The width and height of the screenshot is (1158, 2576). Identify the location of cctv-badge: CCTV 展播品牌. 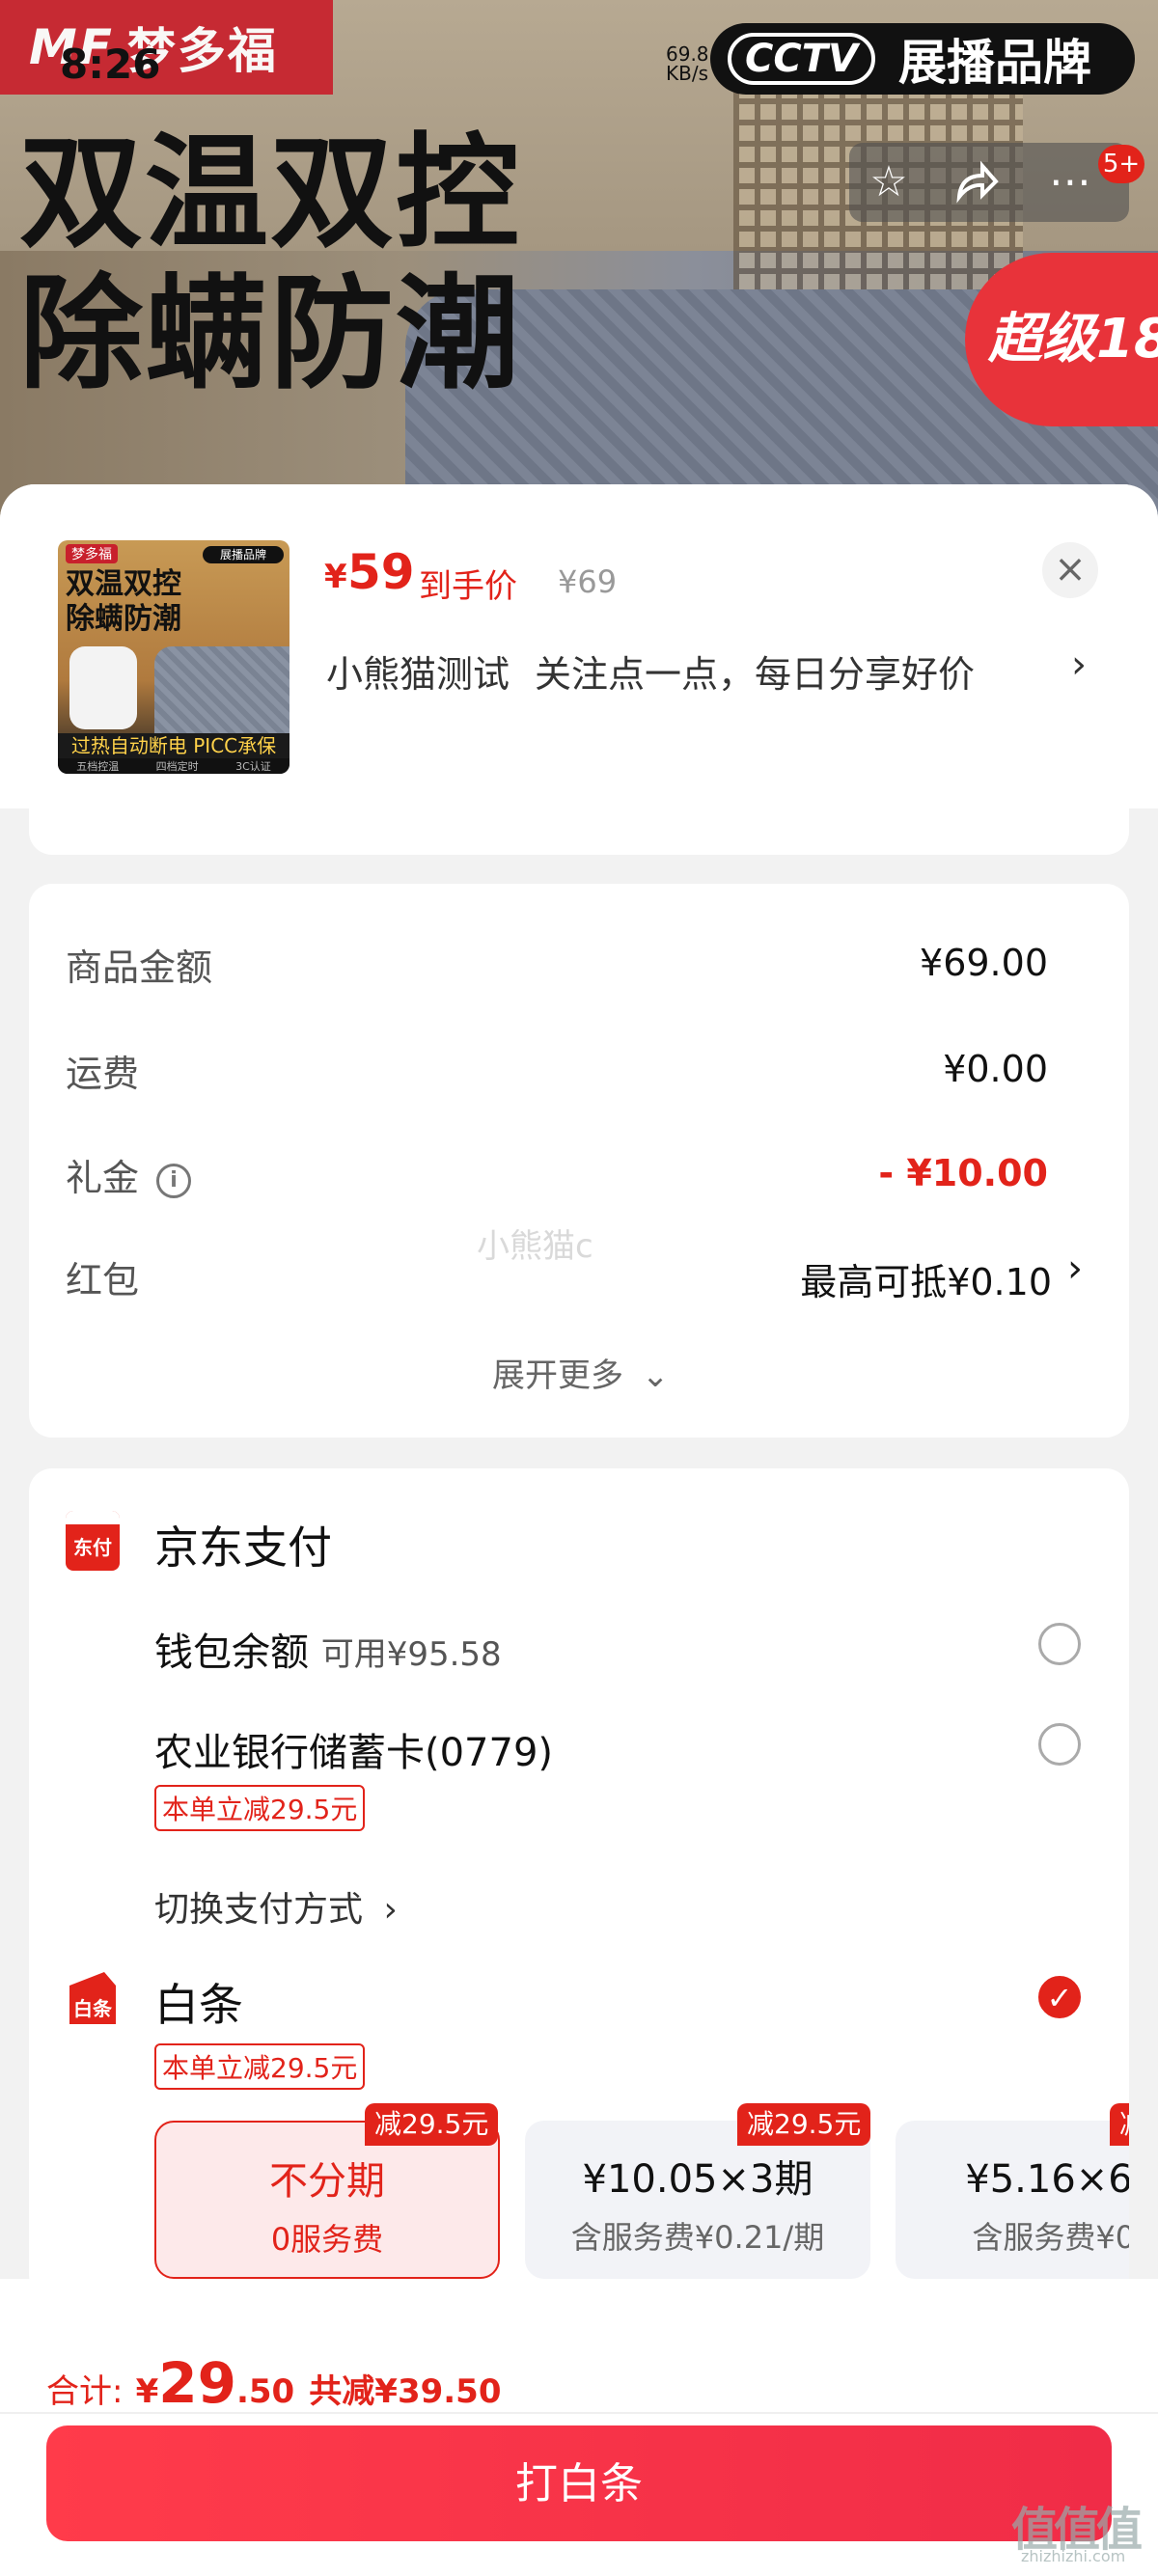
(922, 59).